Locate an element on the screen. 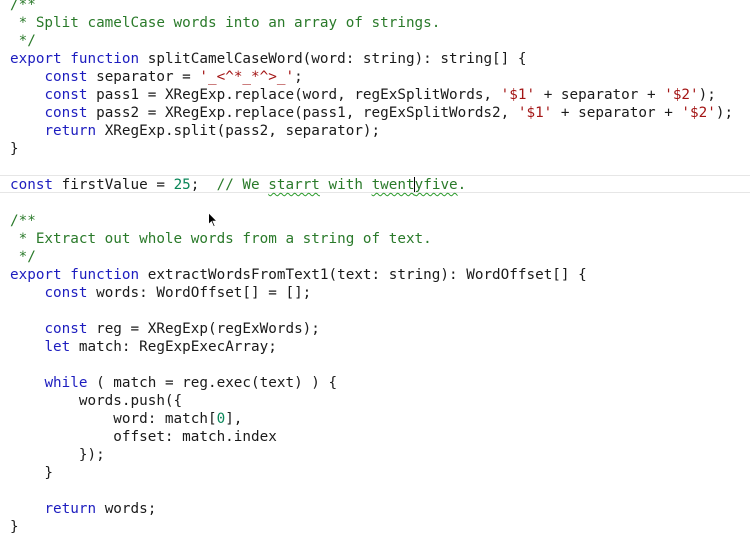 This screenshot has height=540, width=750. code-token: words: WordOffset[] = []; is located at coordinates (199, 293).